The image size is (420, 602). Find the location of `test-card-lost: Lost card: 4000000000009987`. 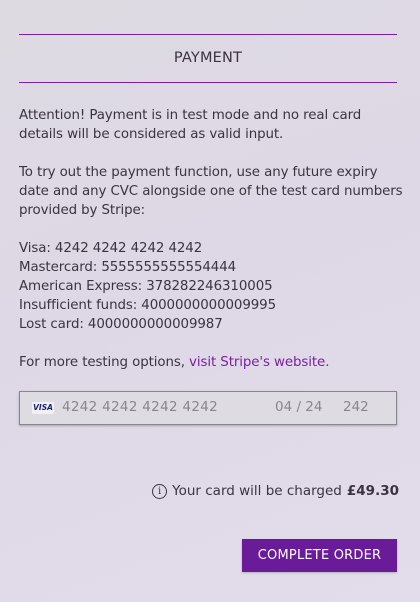

test-card-lost: Lost card: 4000000000009987 is located at coordinates (121, 324).